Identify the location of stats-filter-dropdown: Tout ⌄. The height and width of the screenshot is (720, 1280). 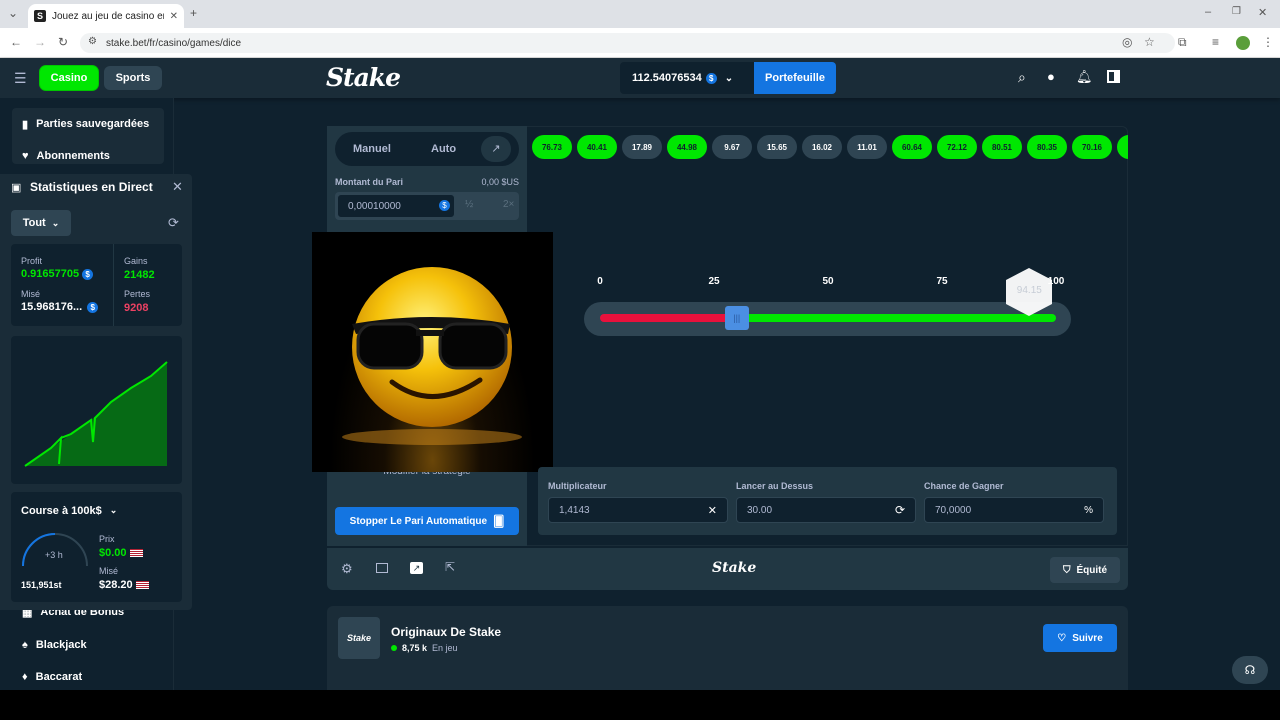
(41, 223).